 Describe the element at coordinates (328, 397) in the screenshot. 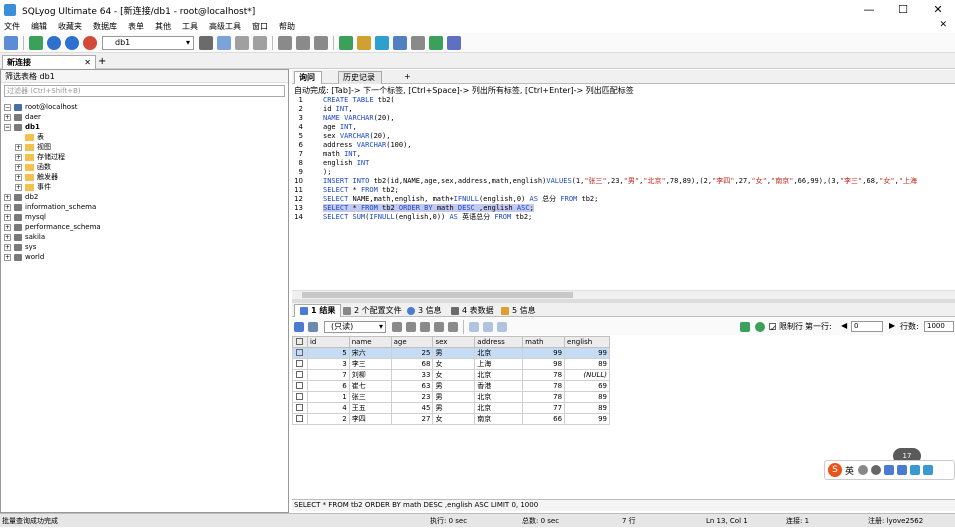

I see `cell: 1` at that location.